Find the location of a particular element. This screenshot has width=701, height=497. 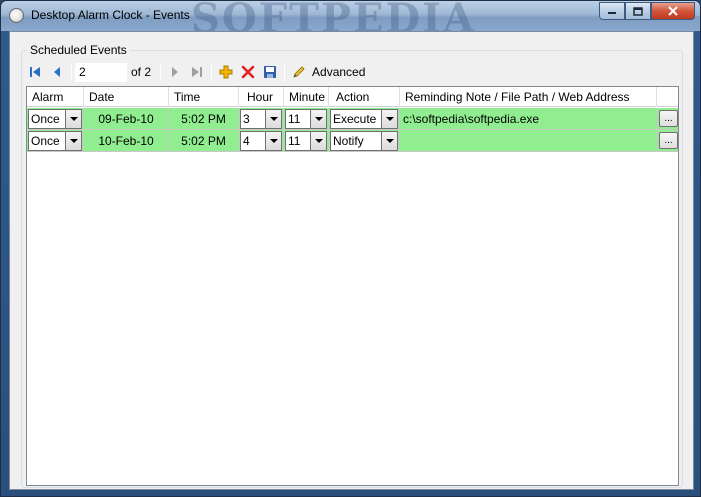

hour-cell: 4 is located at coordinates (261, 141).